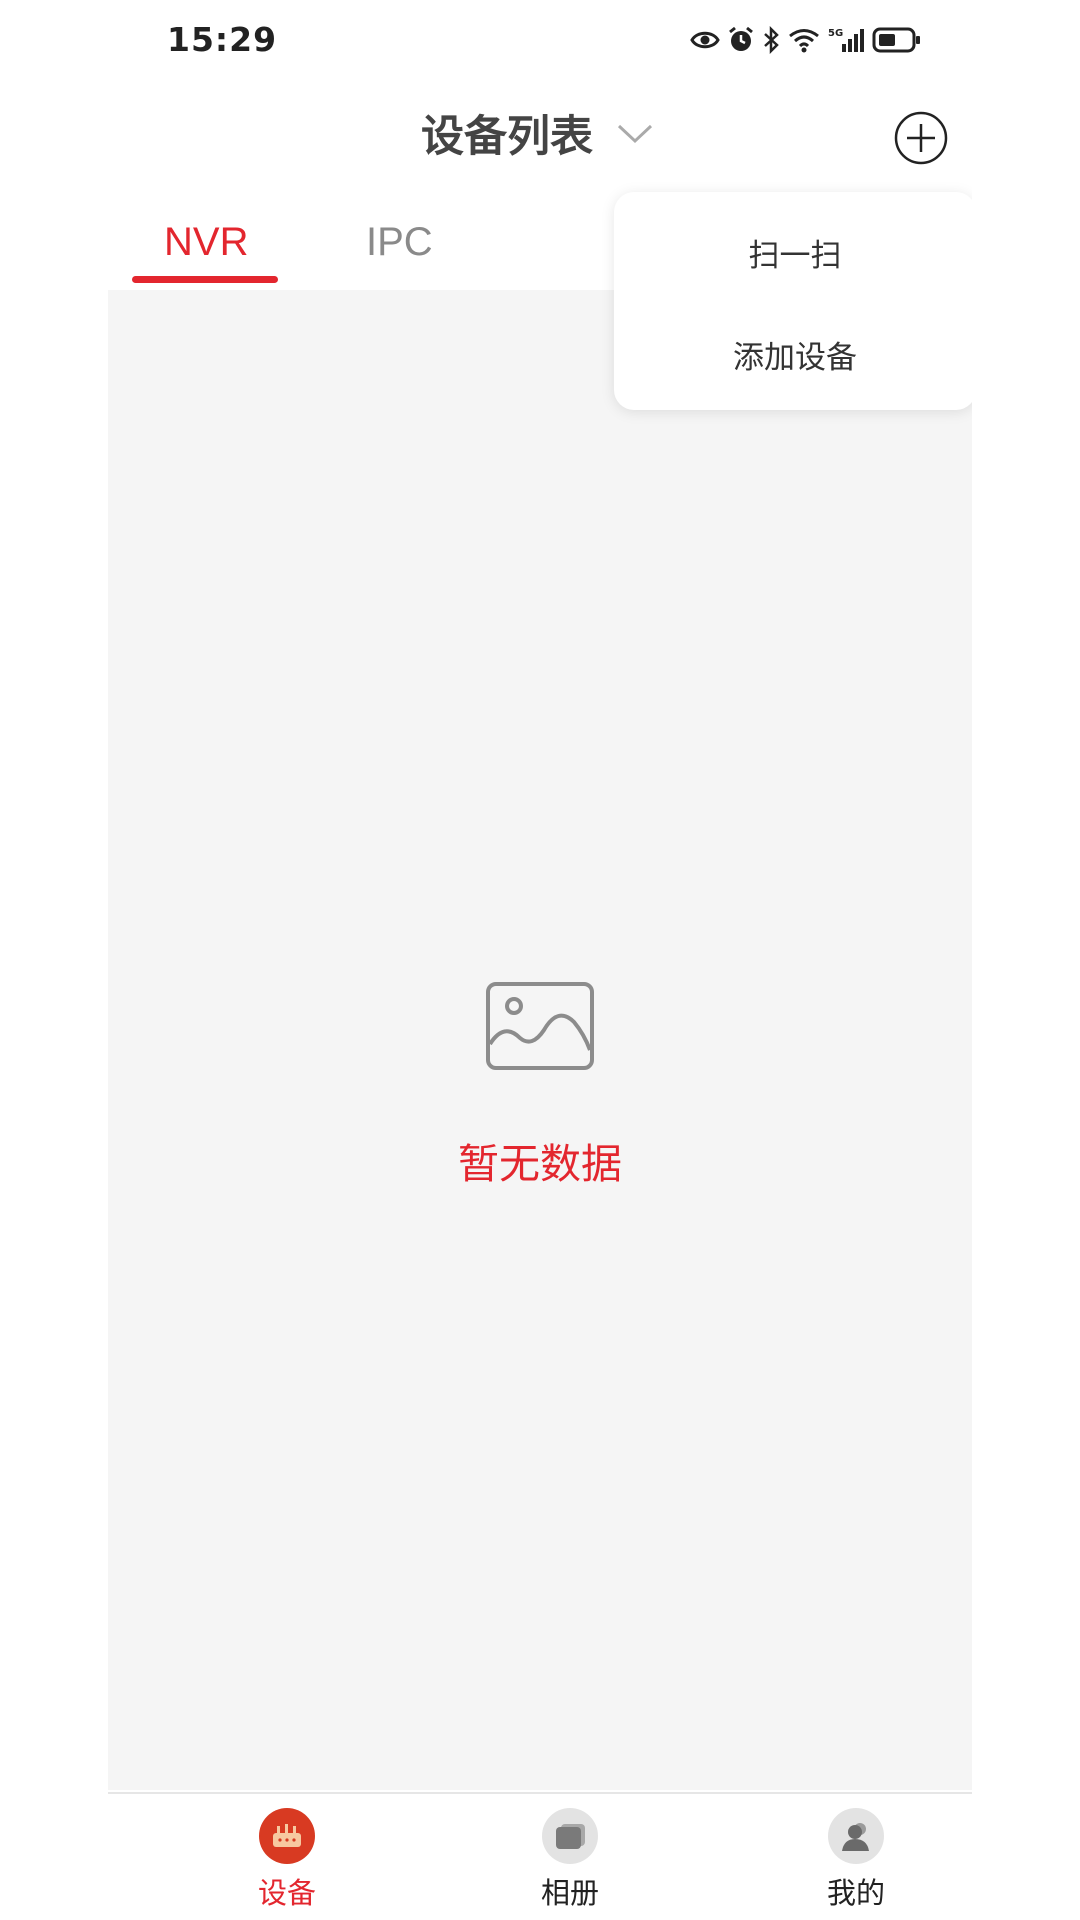 Image resolution: width=1080 pixels, height=1920 pixels. Describe the element at coordinates (540, 1164) in the screenshot. I see `empty-state-text: 暂无数据` at that location.